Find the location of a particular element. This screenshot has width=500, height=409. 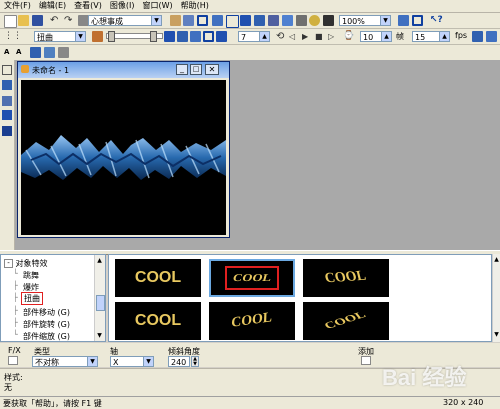

standard-toolbar: ↶ ↷ 心想事成 ▼ 100% ▼ ↖? is located at coordinates (250, 21).